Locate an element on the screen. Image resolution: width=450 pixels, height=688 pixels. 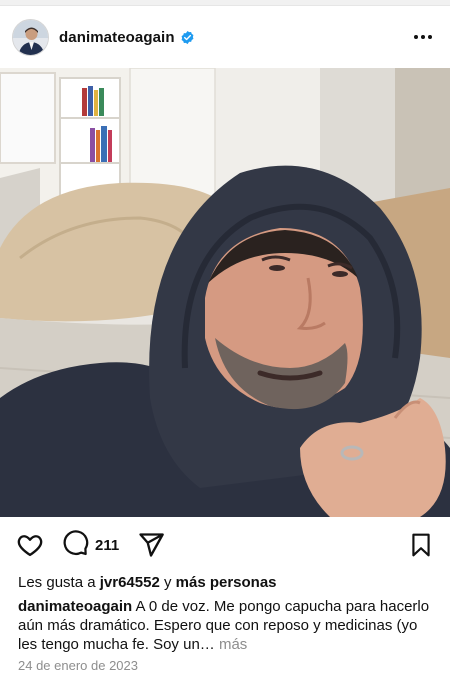
verified-badge-icon is located at coordinates (187, 37).